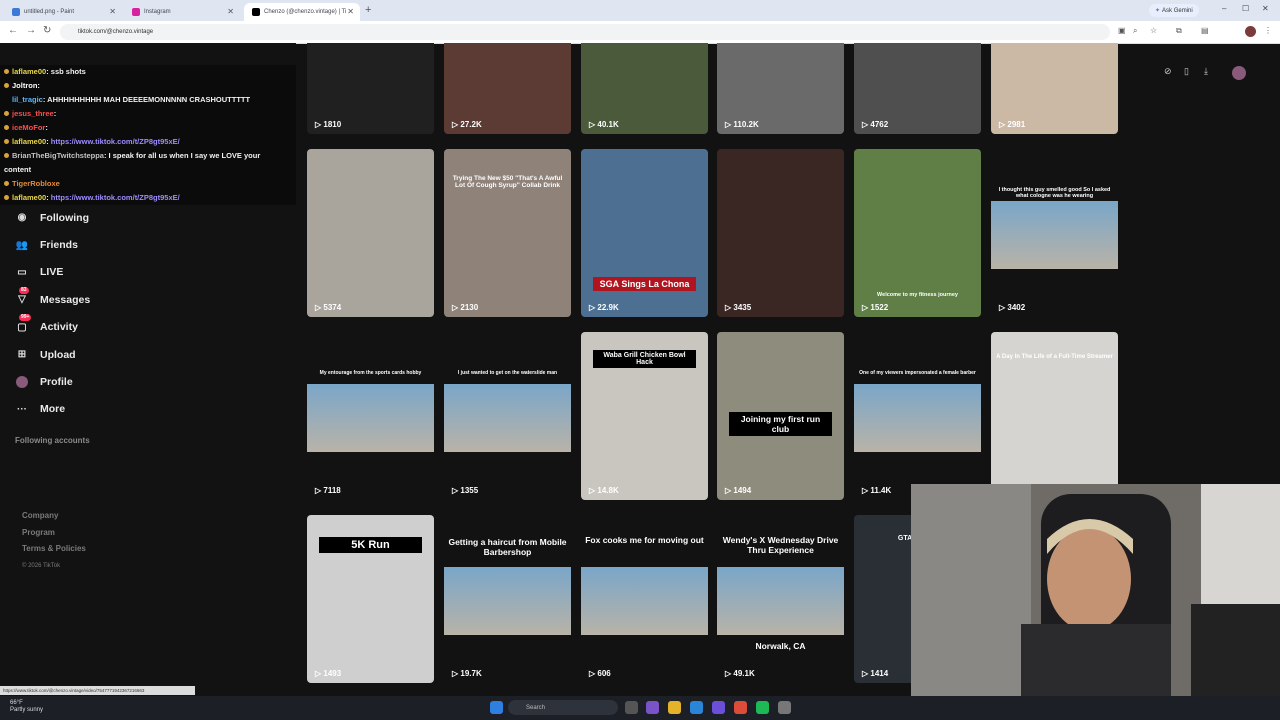 This screenshot has height=720, width=1280. I want to click on video-caption: Joining my first run club, so click(780, 424).